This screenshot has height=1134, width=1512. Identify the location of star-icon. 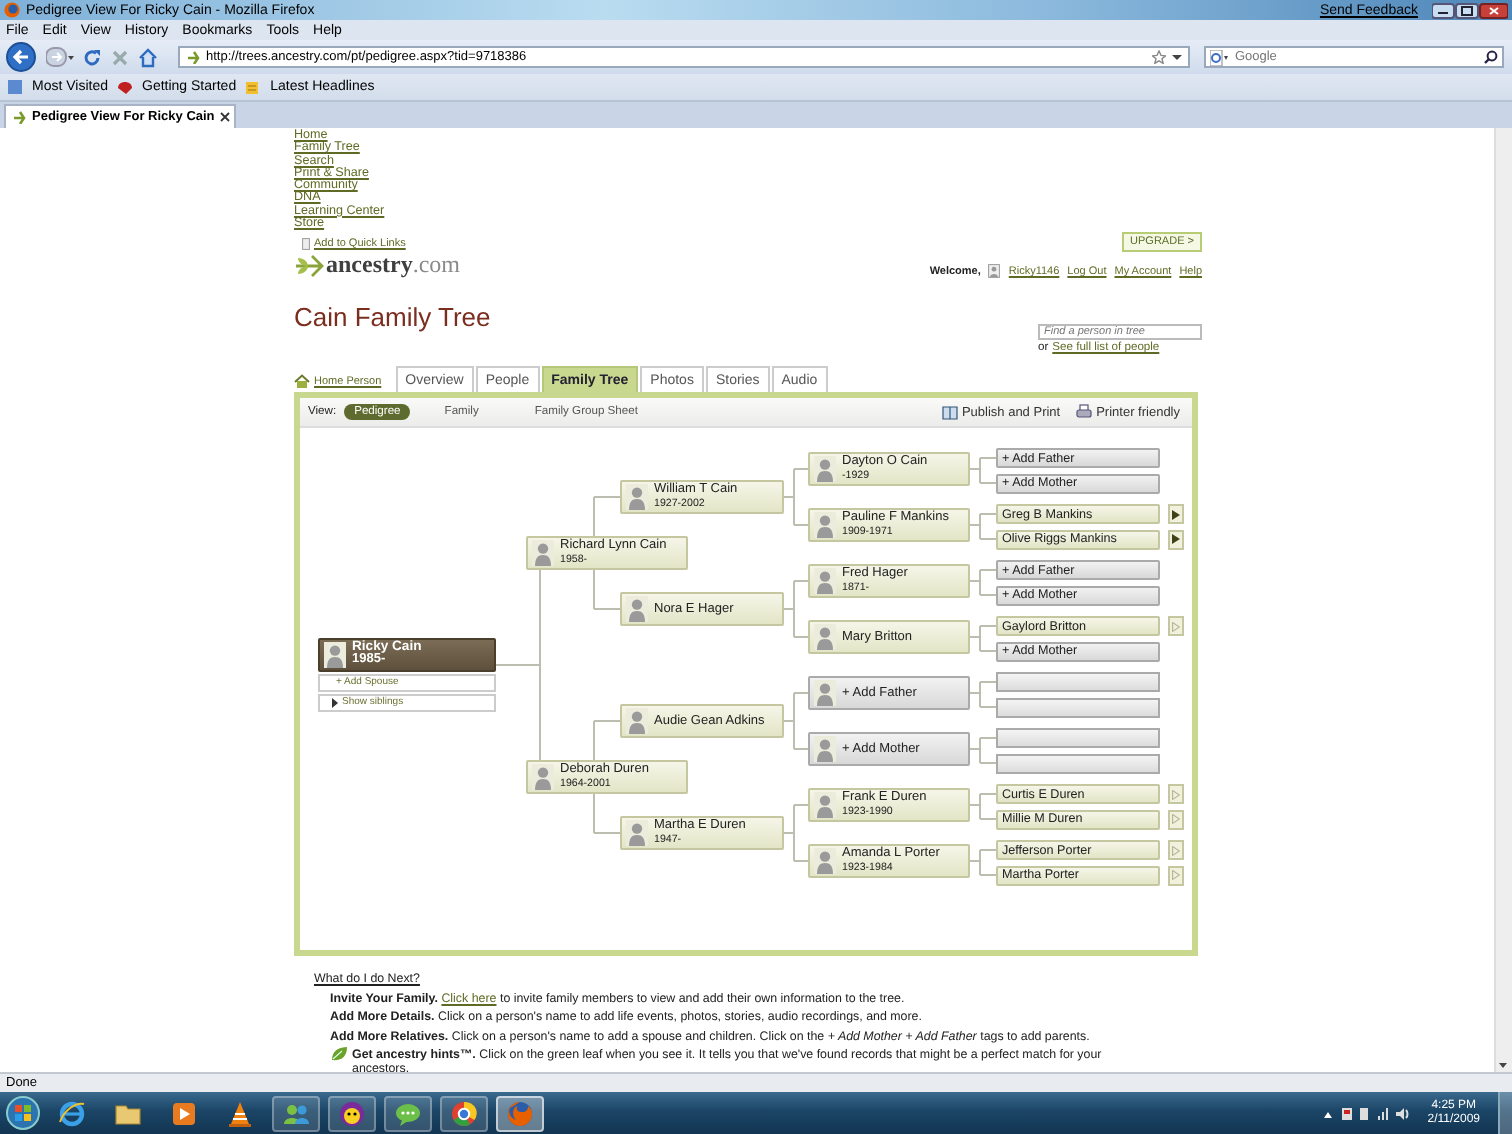
(1159, 57).